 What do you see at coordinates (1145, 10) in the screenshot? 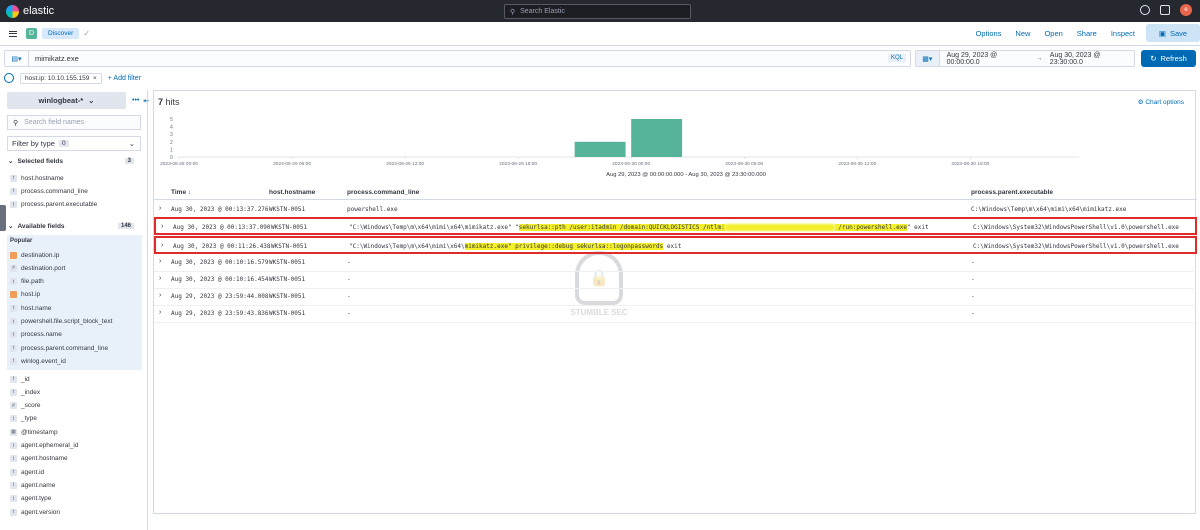
I see `help-icon` at bounding box center [1145, 10].